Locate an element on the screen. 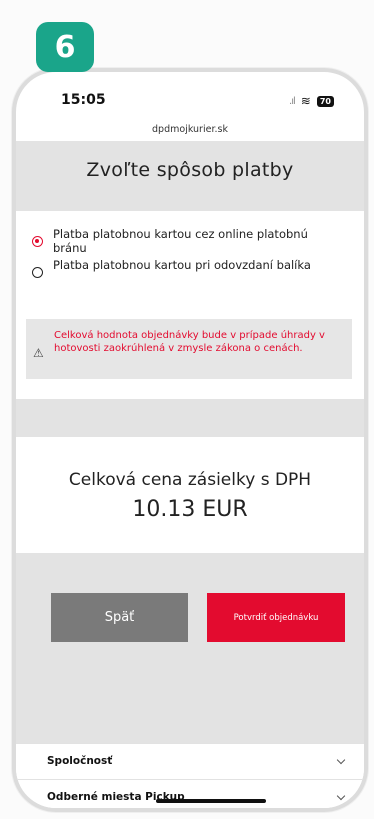 The image size is (374, 819). footer-item-company: Spoločnosť is located at coordinates (190, 761).